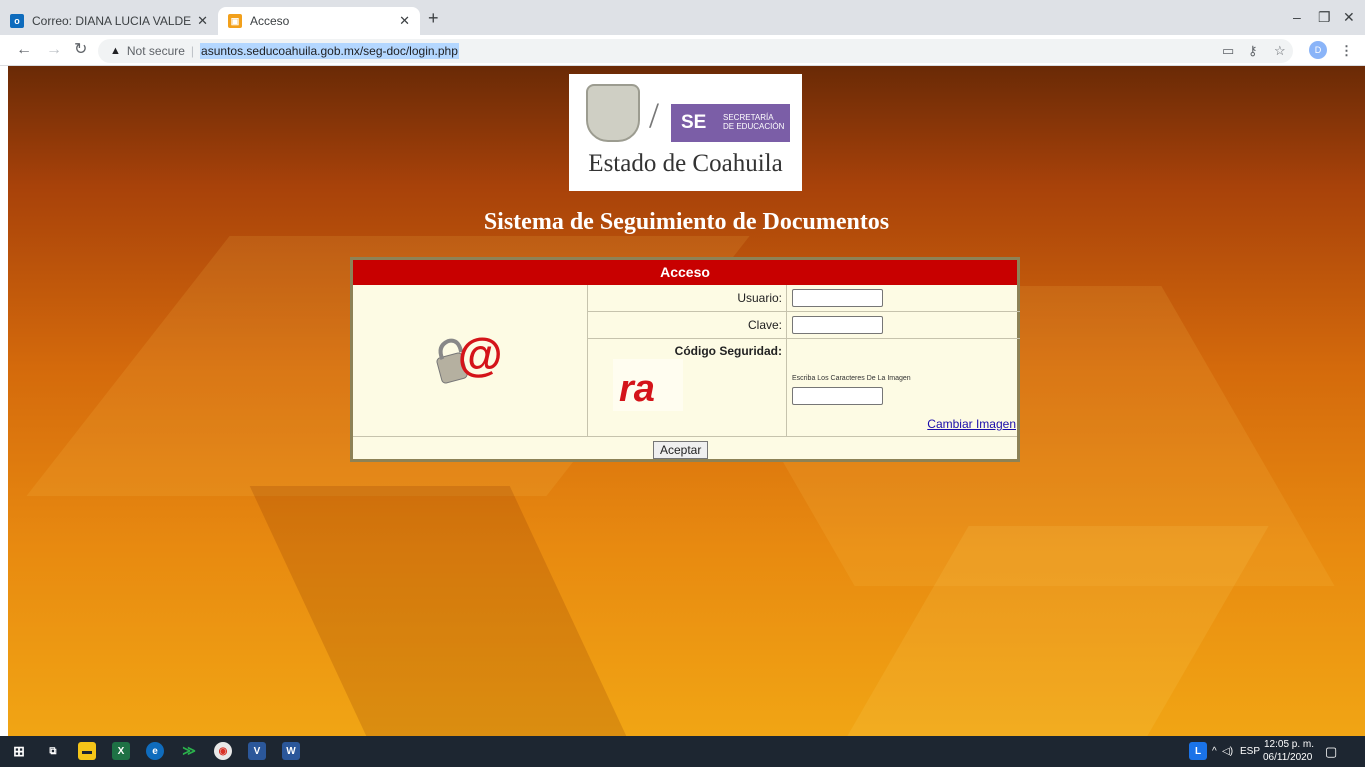  What do you see at coordinates (115, 51) in the screenshot?
I see `warning-icon: ▲` at bounding box center [115, 51].